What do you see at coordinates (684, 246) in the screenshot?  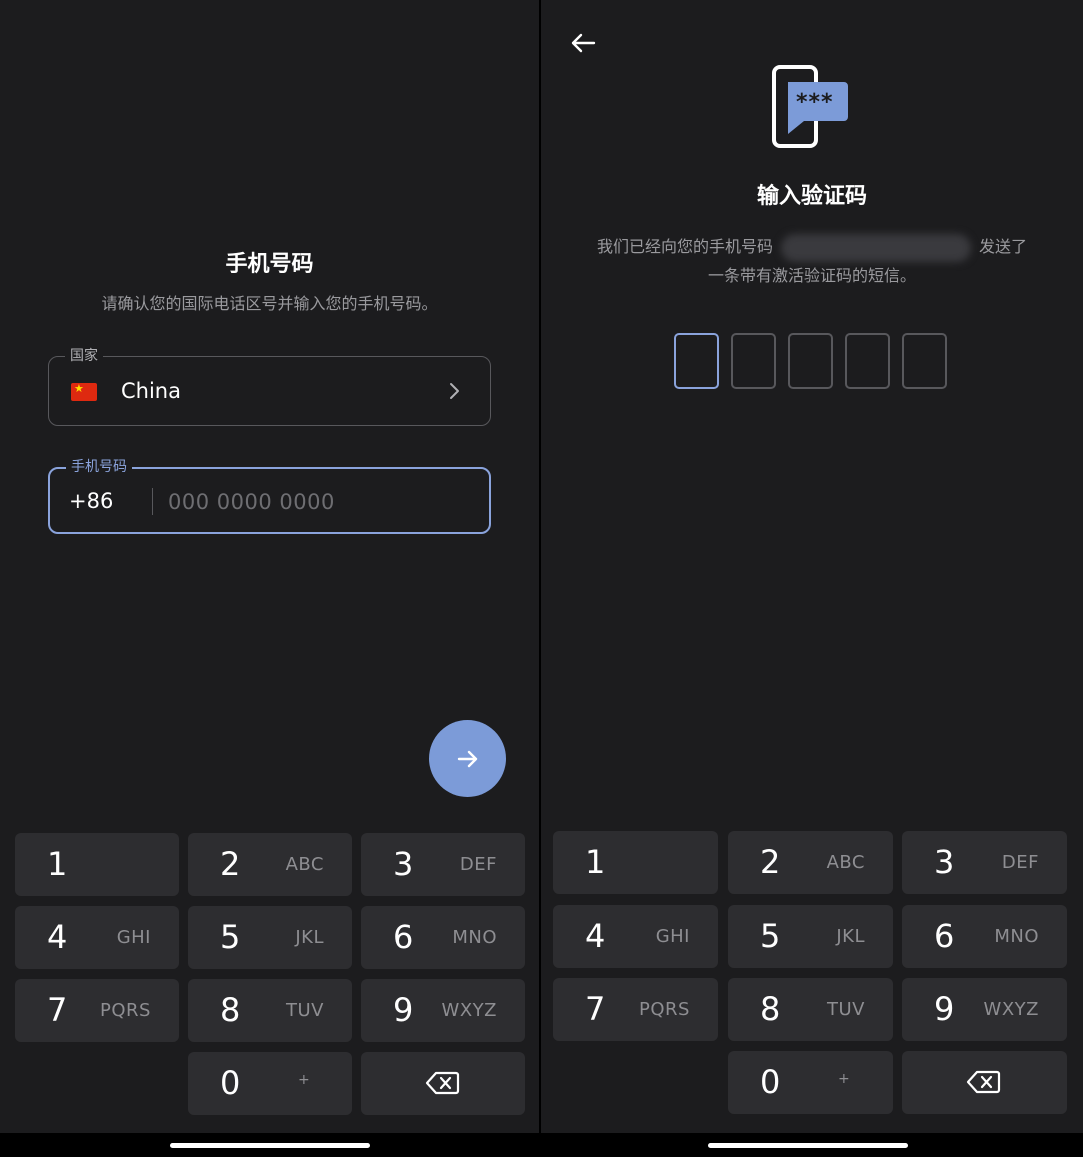 I see `message-part1: 我们已经向您的手机号码` at bounding box center [684, 246].